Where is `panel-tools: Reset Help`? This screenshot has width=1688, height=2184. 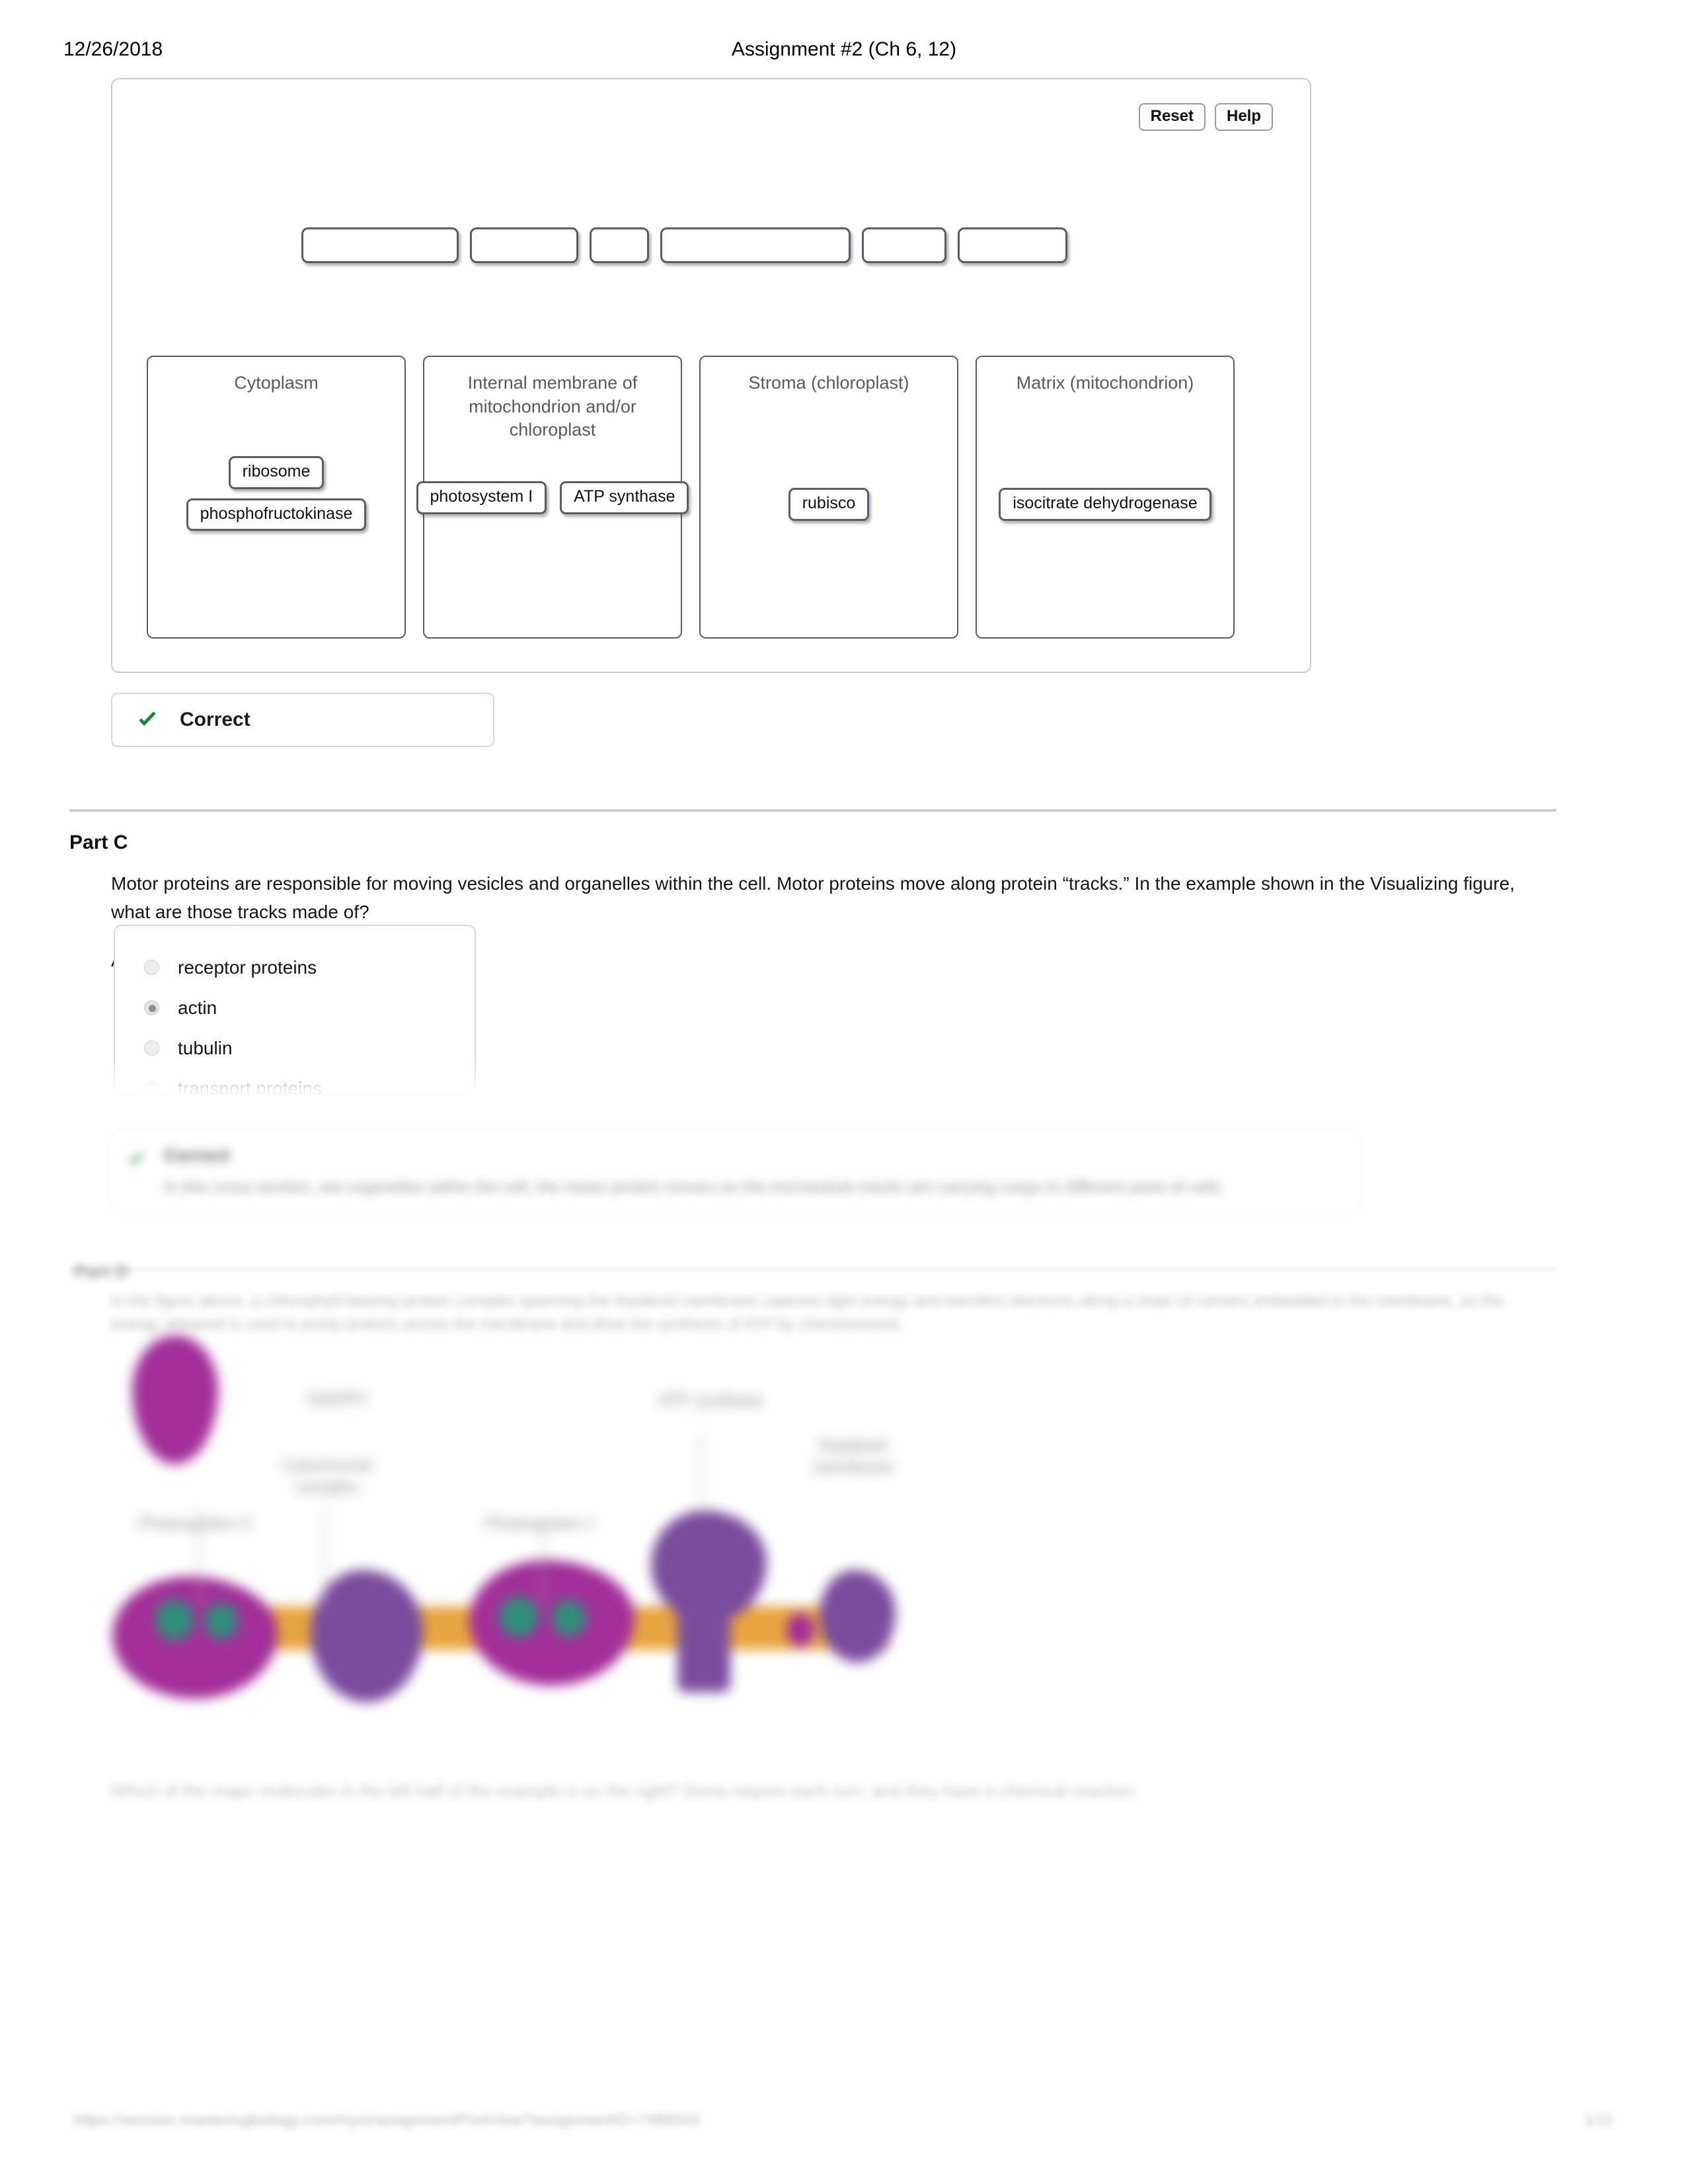 panel-tools: Reset Help is located at coordinates (1205, 117).